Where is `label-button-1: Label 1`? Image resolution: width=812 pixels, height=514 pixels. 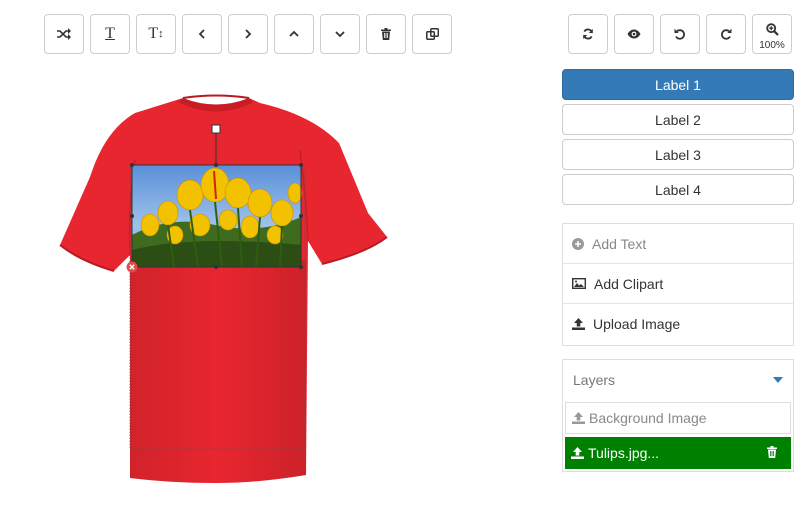
label-button-1: Label 1 is located at coordinates (678, 84).